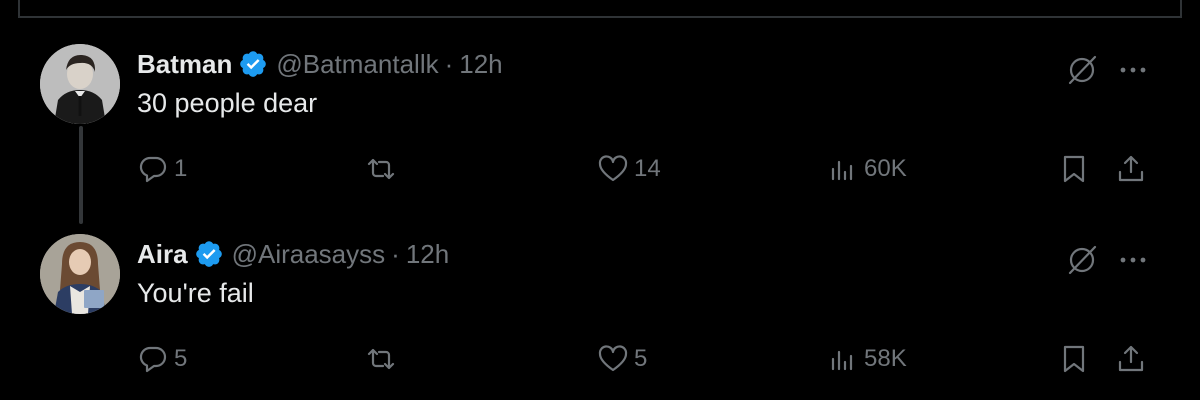 The image size is (1200, 400). What do you see at coordinates (885, 358) in the screenshot?
I see `views-count: 58K` at bounding box center [885, 358].